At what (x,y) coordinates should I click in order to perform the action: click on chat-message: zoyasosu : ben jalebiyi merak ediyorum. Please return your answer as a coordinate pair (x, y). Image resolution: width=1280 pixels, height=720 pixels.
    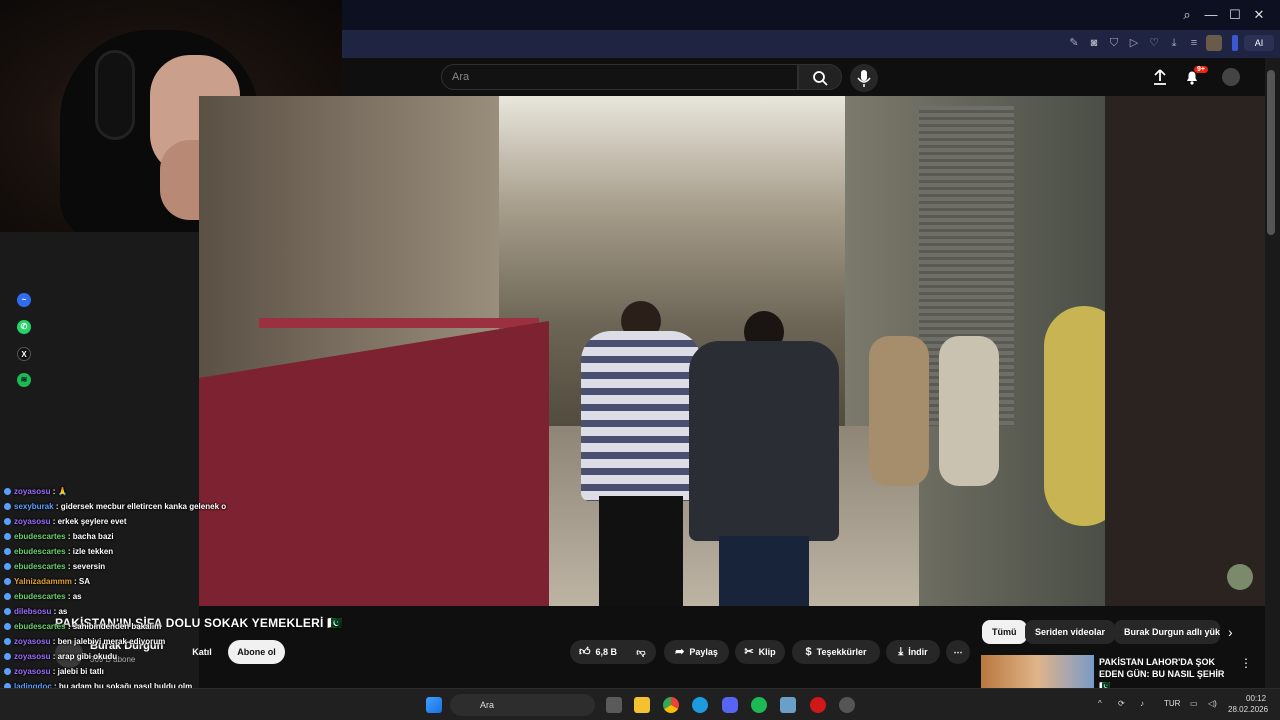
    Looking at the image, I should click on (117, 641).